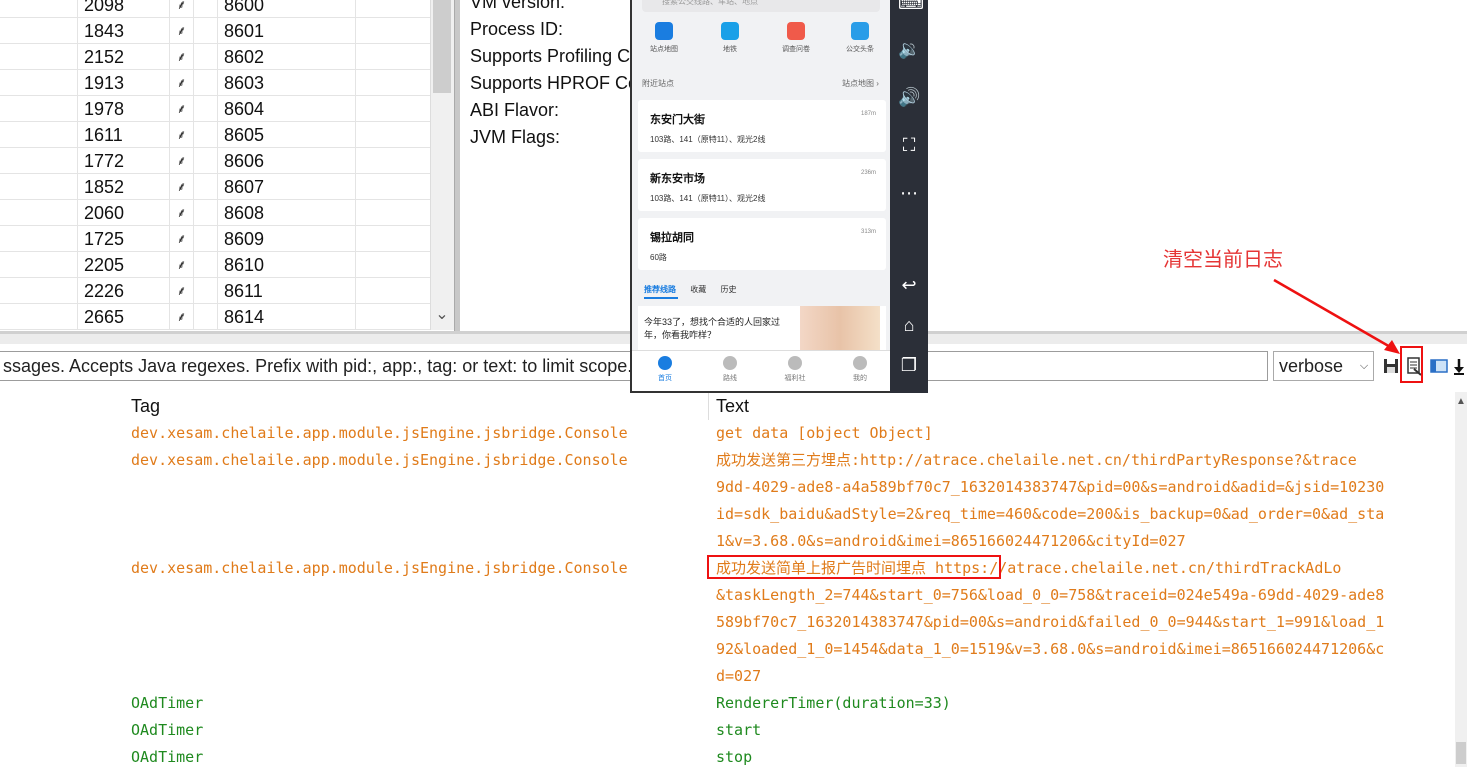 Image resolution: width=1467 pixels, height=767 pixels. I want to click on volume-up-icon: 🔊, so click(909, 97).